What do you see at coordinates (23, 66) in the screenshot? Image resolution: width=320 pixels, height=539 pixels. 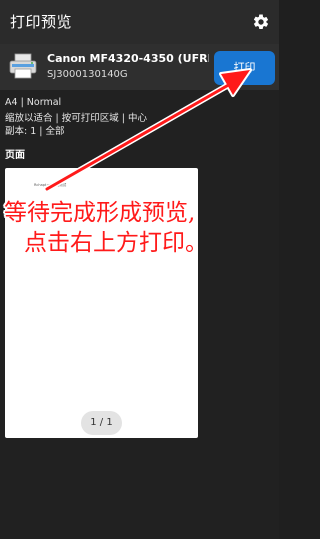 I see `printer-icon` at bounding box center [23, 66].